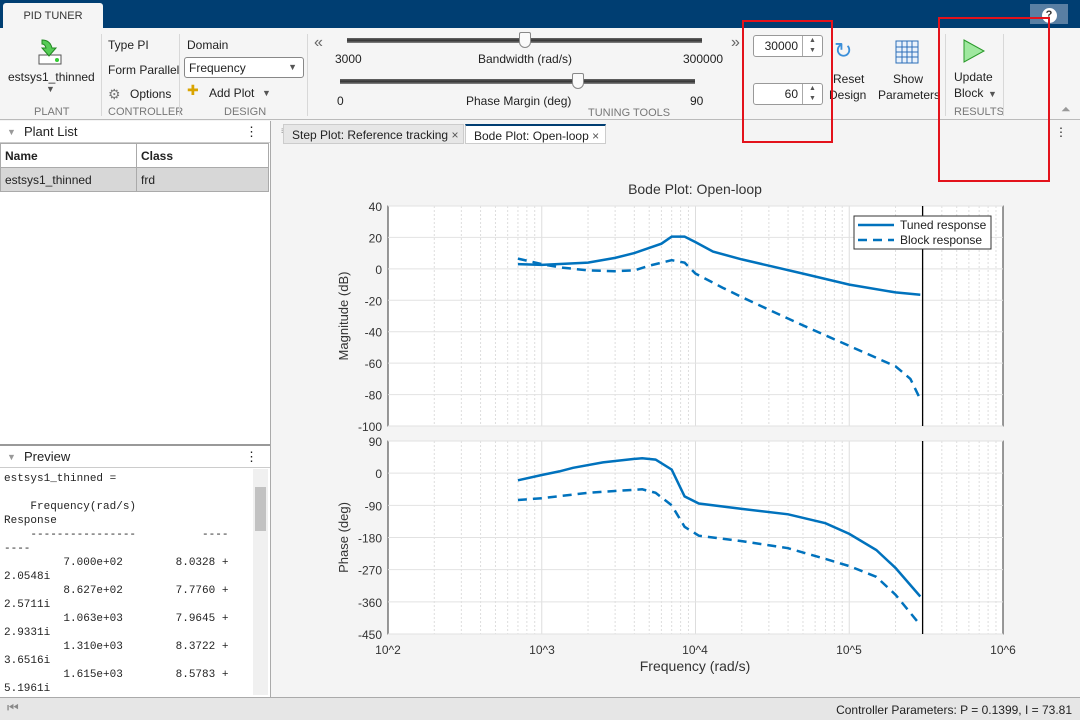 This screenshot has height=720, width=1080. What do you see at coordinates (578, 81) in the screenshot?
I see `phase-margin-slider-thumb` at bounding box center [578, 81].